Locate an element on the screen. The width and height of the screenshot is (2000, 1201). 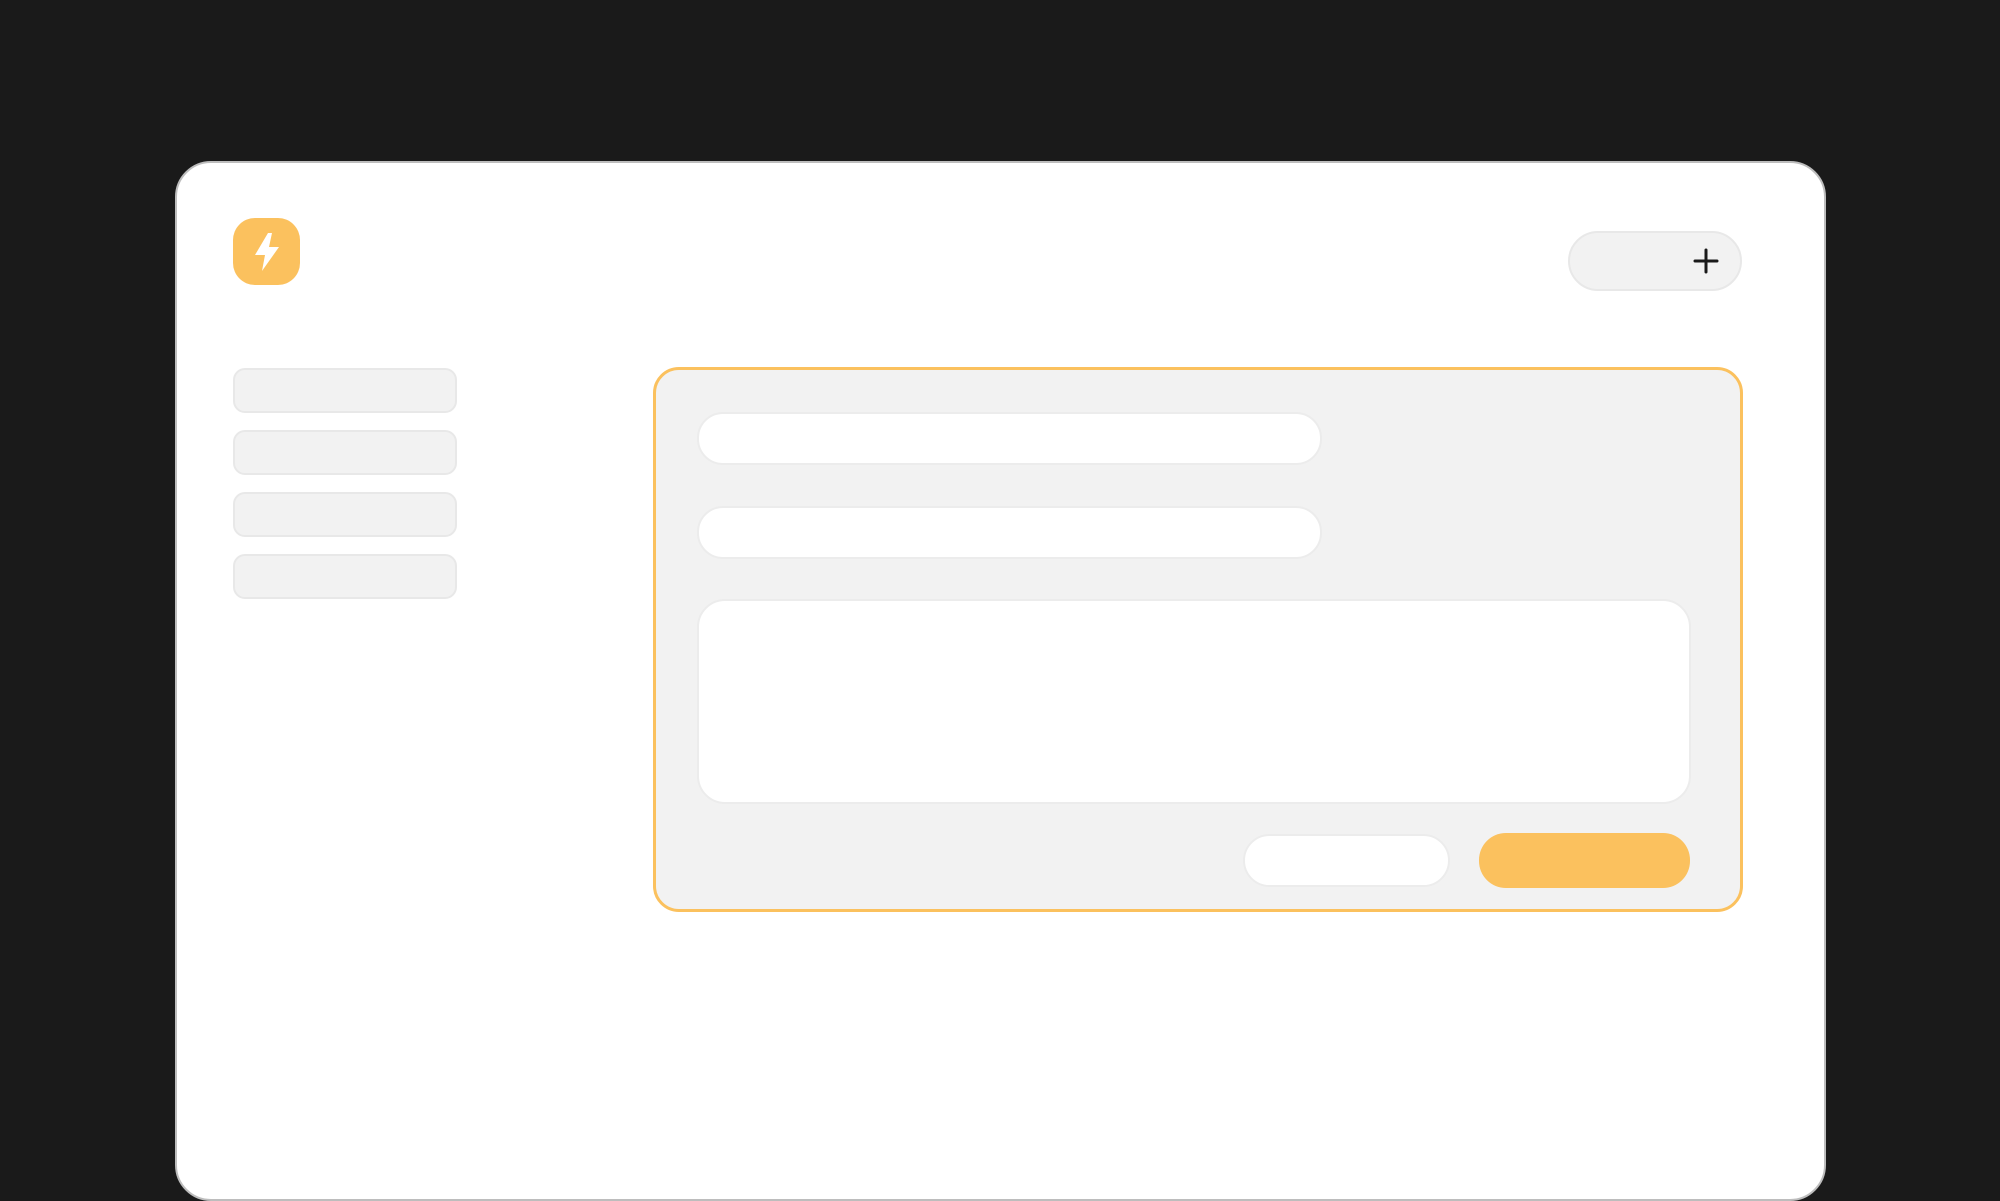
cancel-button is located at coordinates (1346, 860).